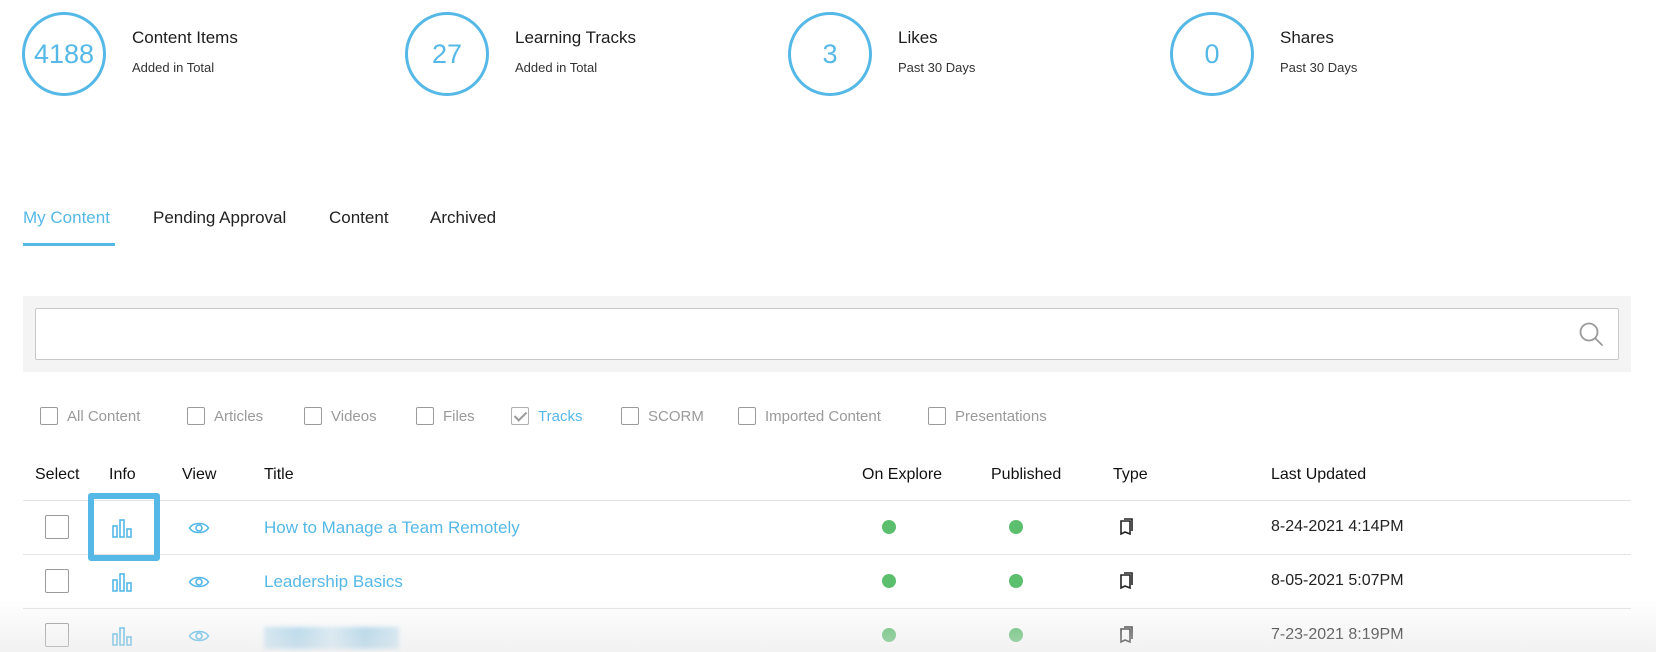 The image size is (1656, 652). Describe the element at coordinates (219, 218) in the screenshot. I see `tab-pending-approval: Pending Approval` at that location.